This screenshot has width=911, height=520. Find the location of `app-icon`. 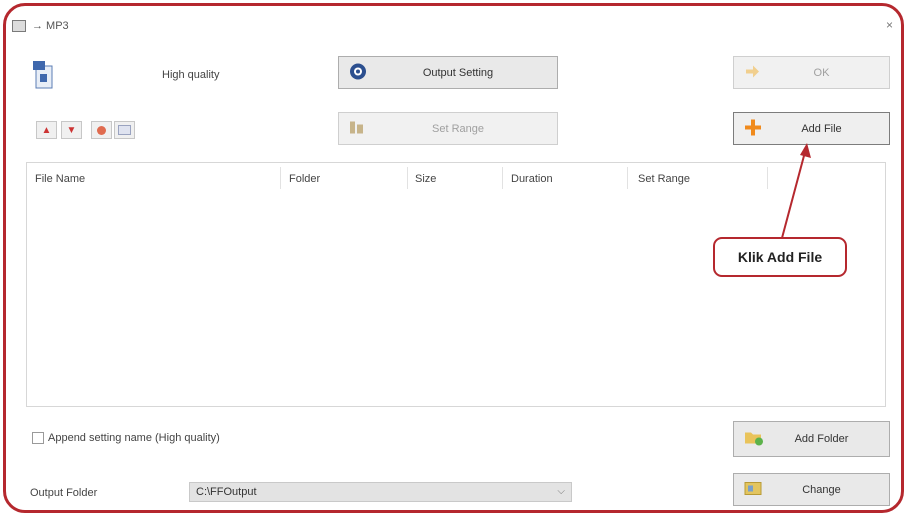

app-icon is located at coordinates (19, 26).